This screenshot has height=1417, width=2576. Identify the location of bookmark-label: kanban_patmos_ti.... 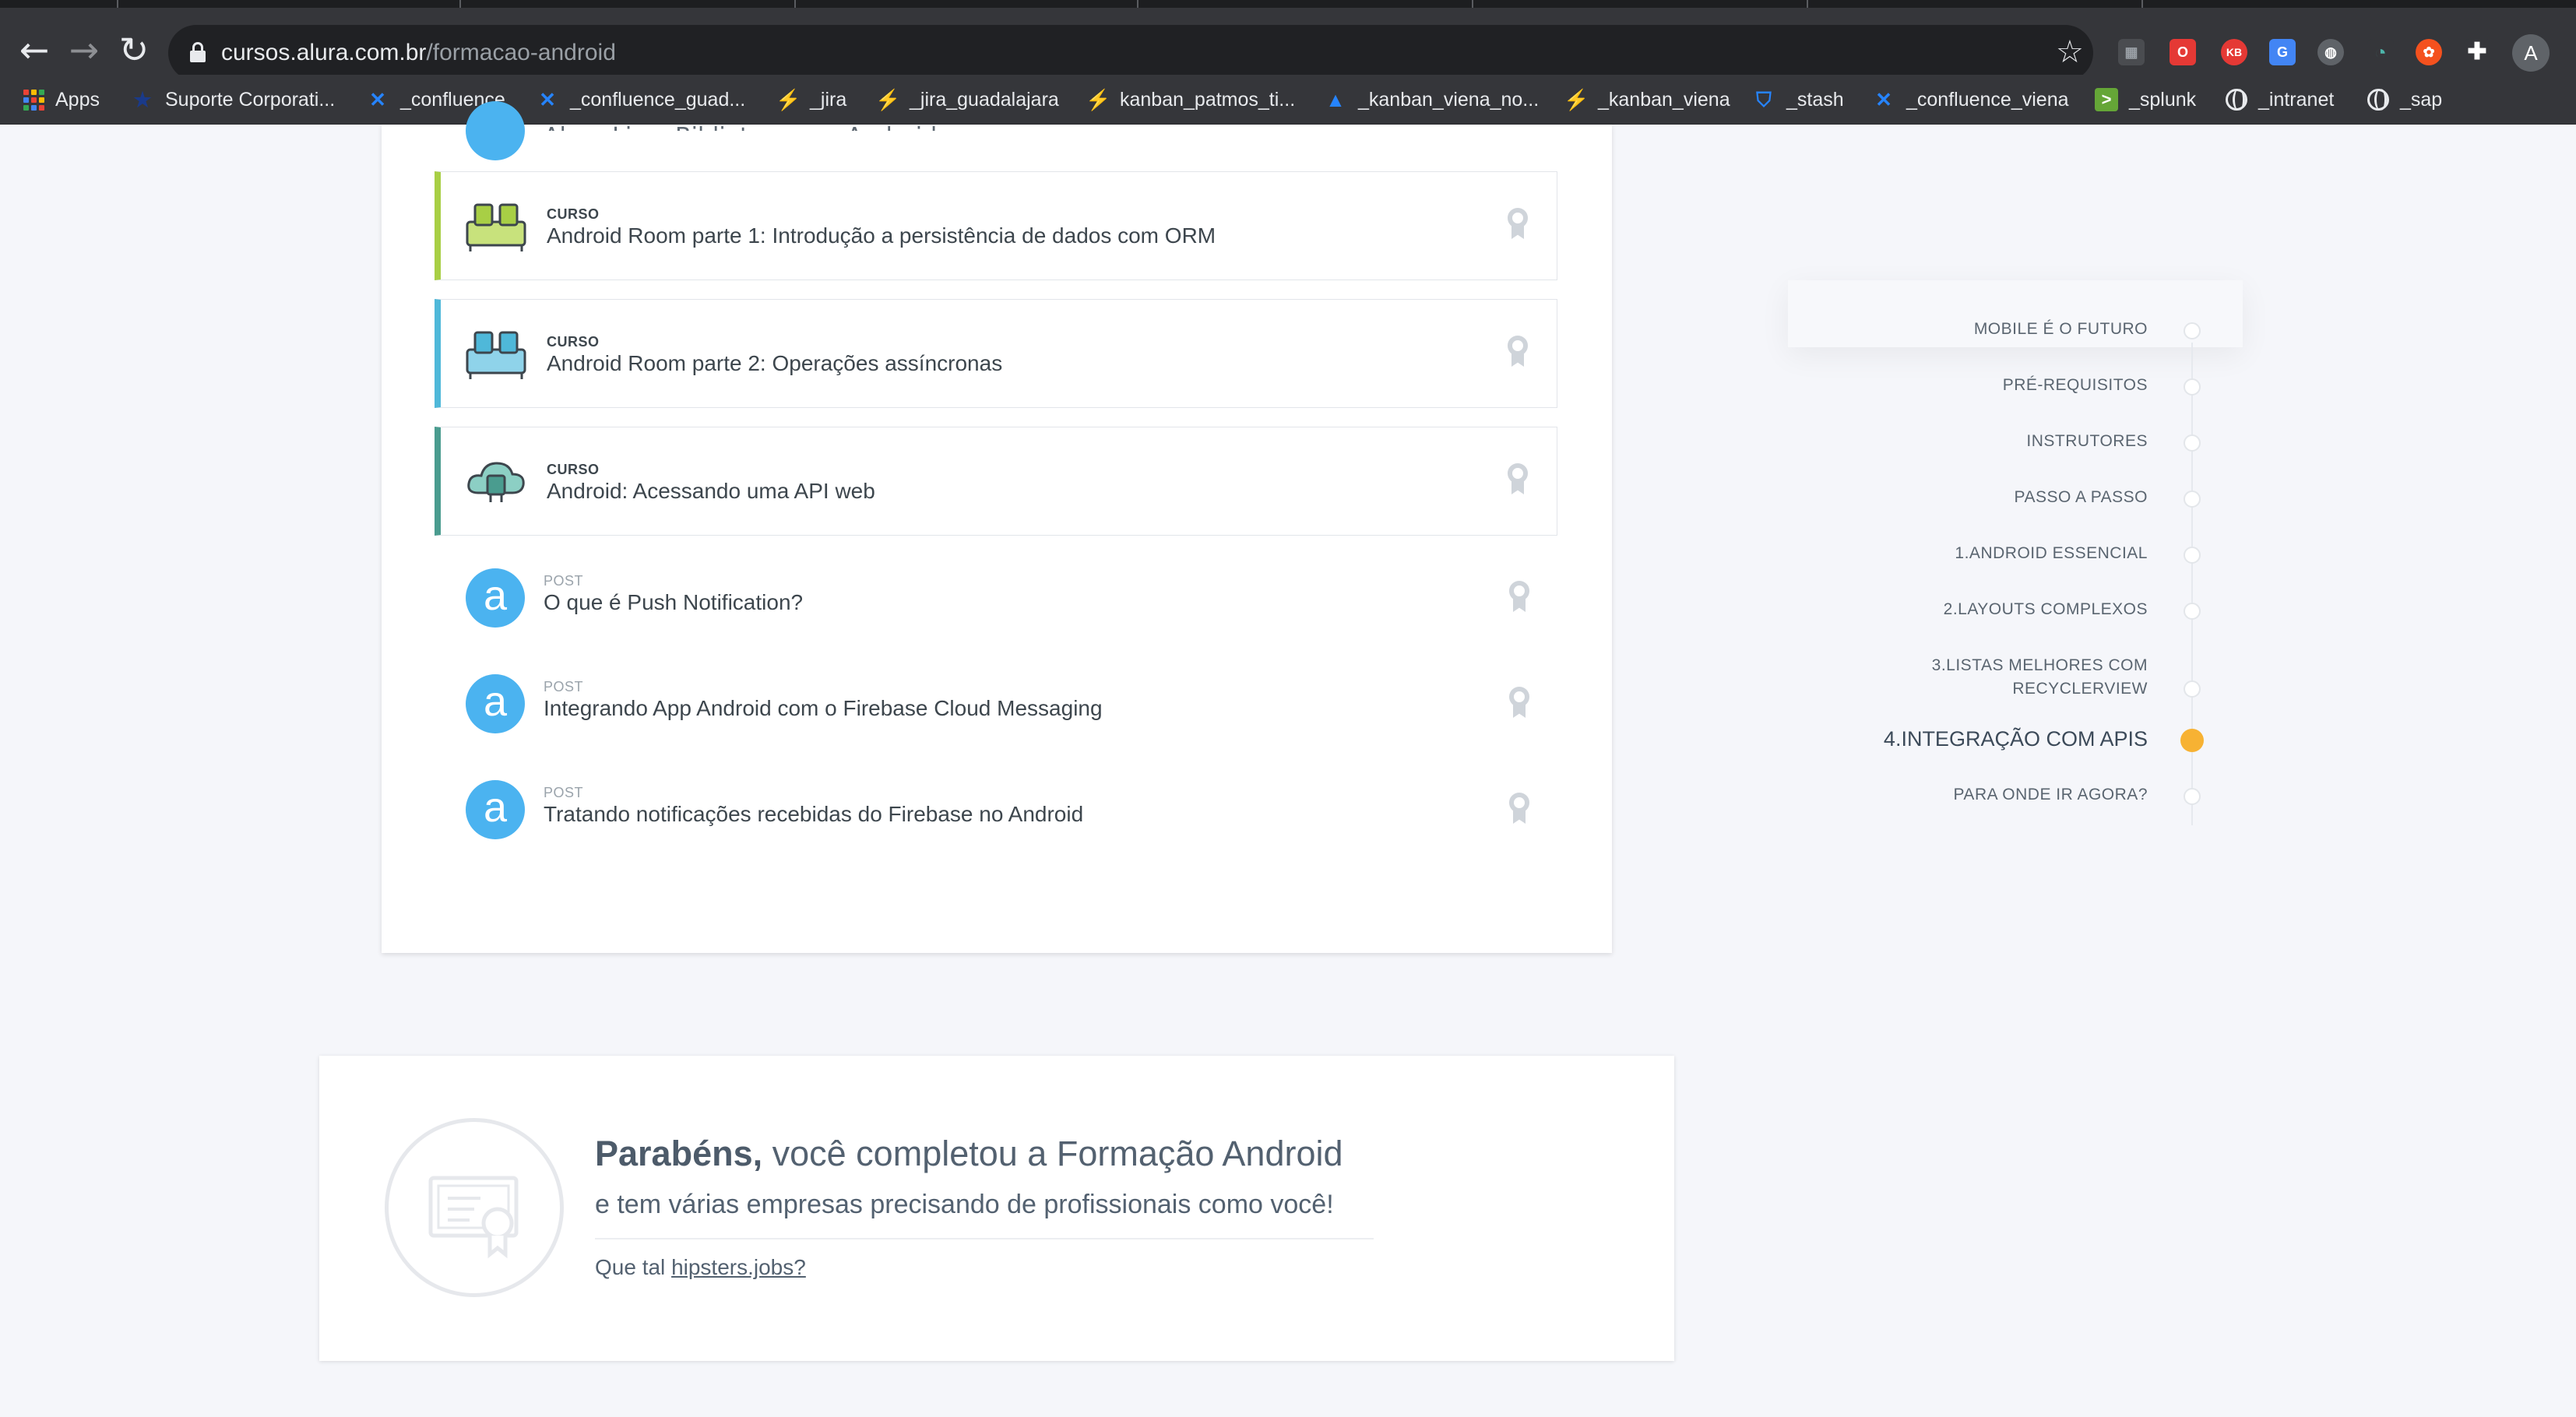
(1208, 100).